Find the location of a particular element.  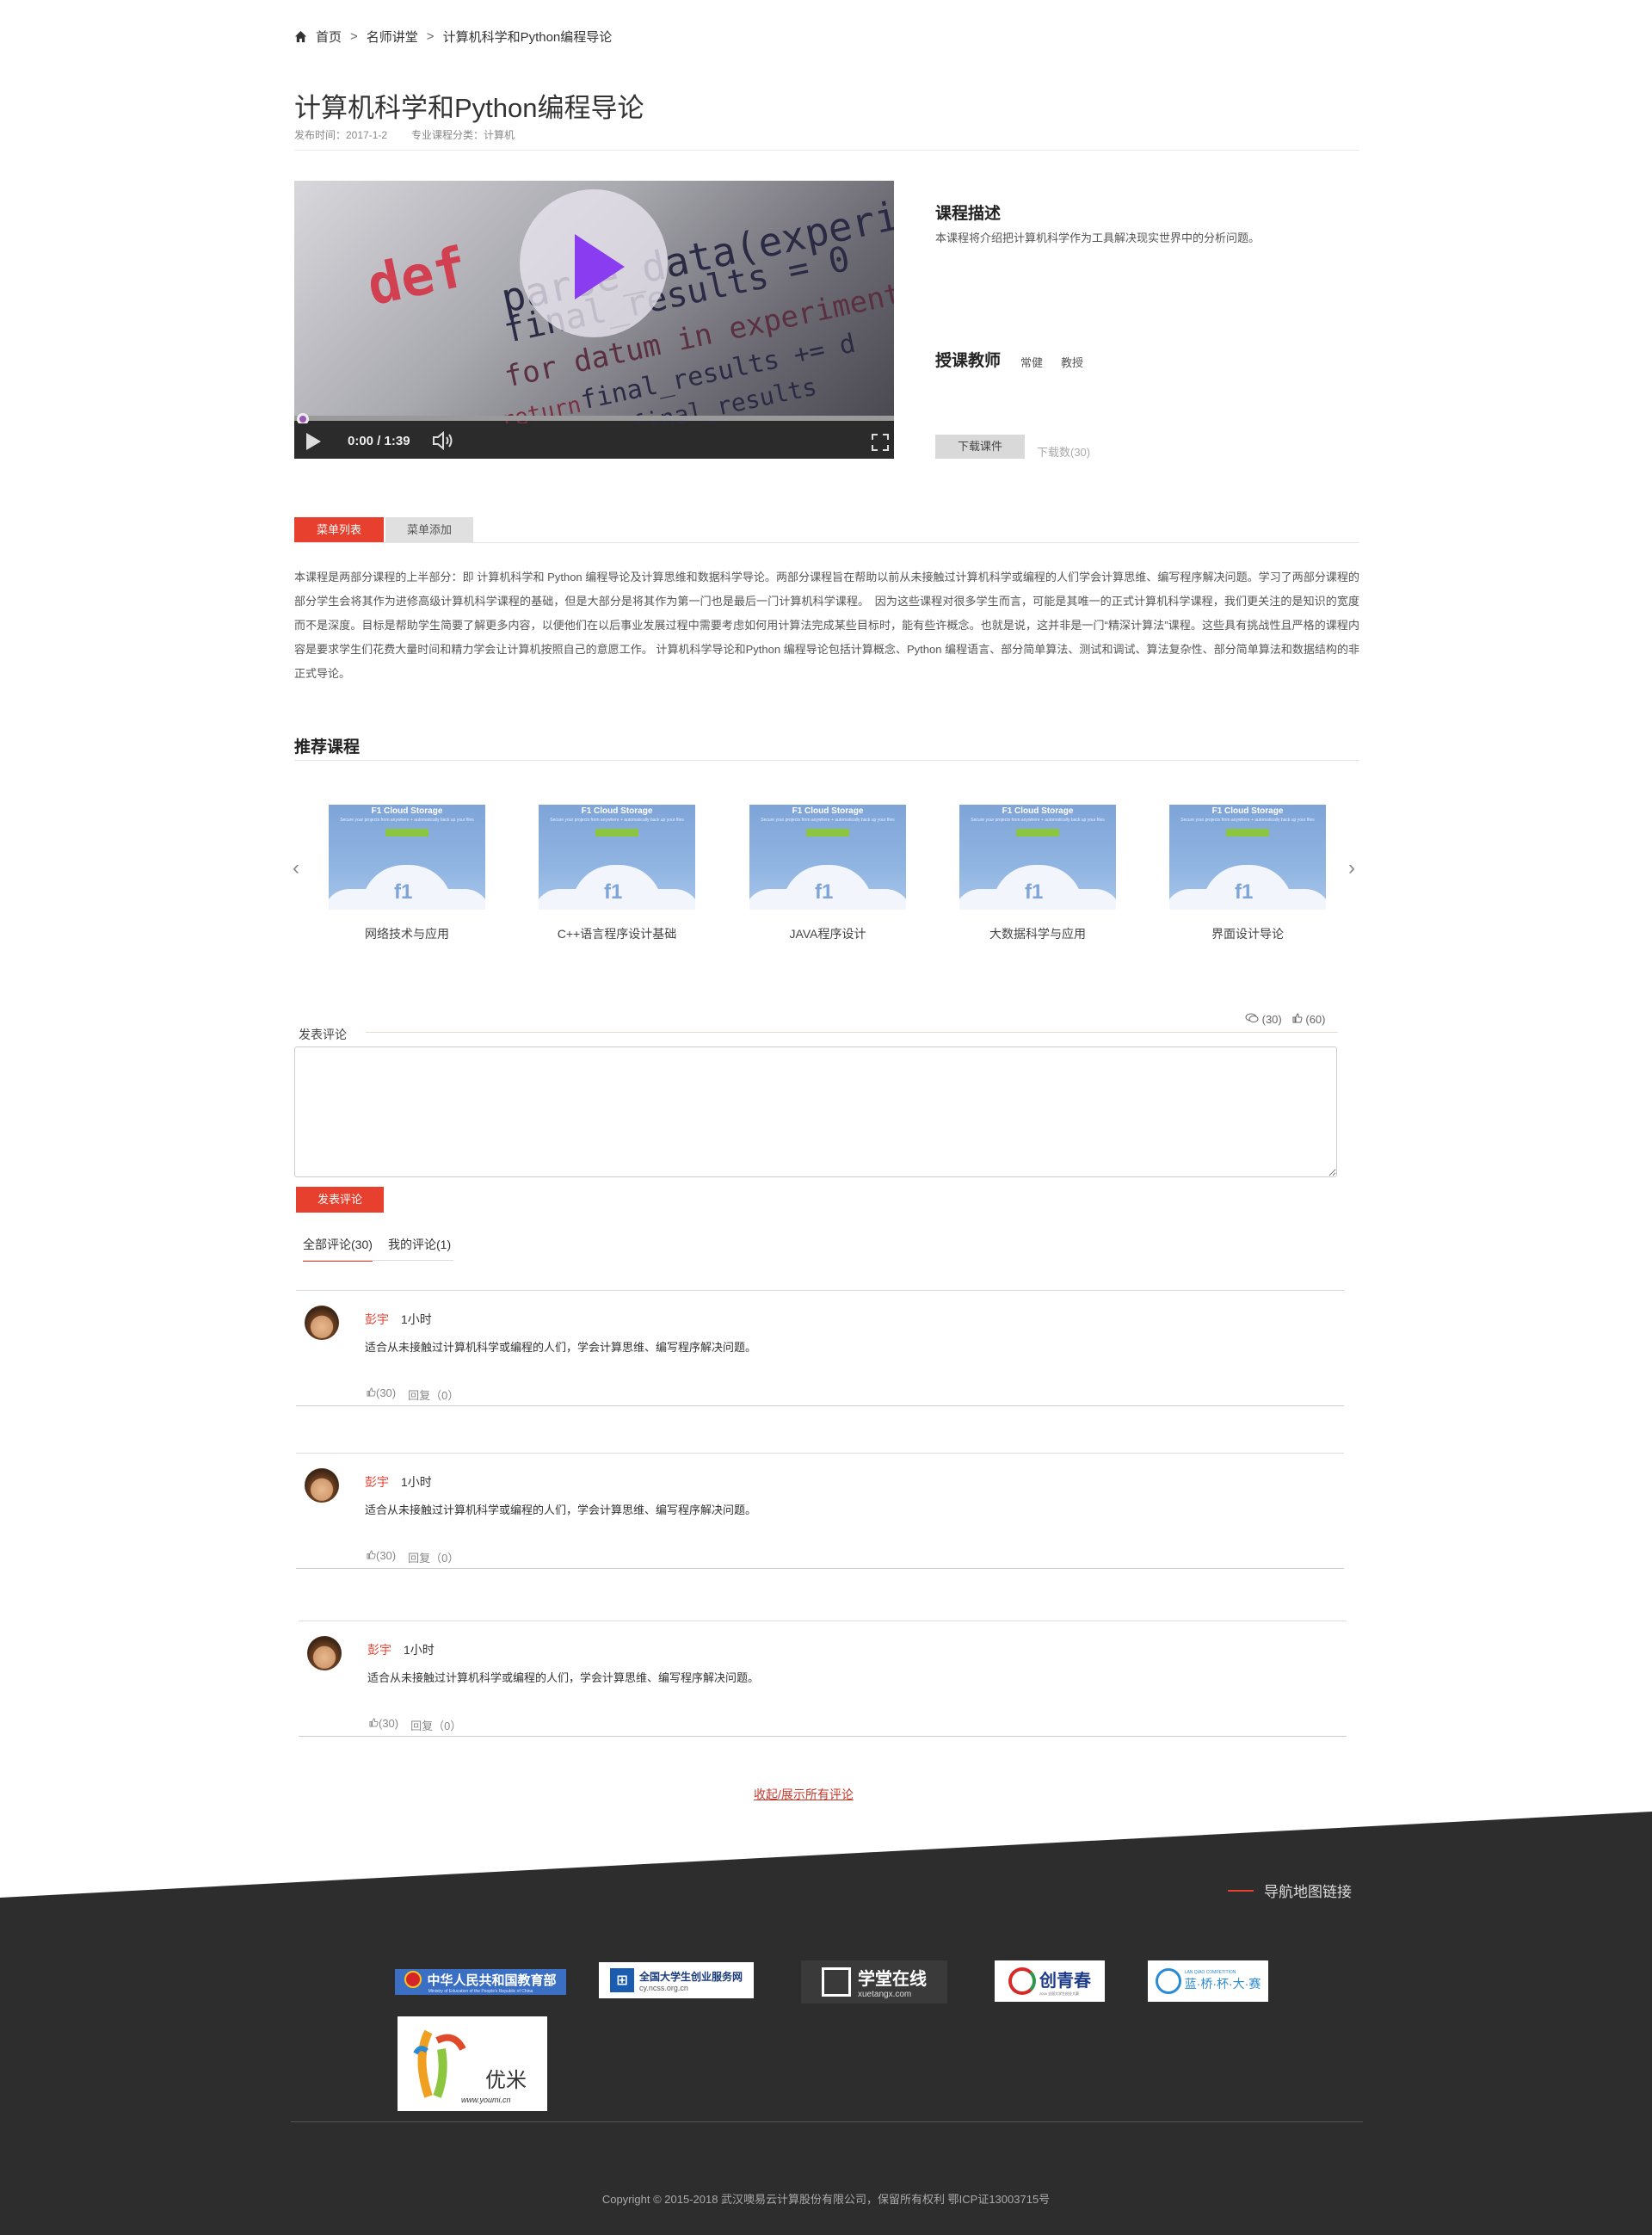

course-name: C++语言程序设计基础 is located at coordinates (617, 934).